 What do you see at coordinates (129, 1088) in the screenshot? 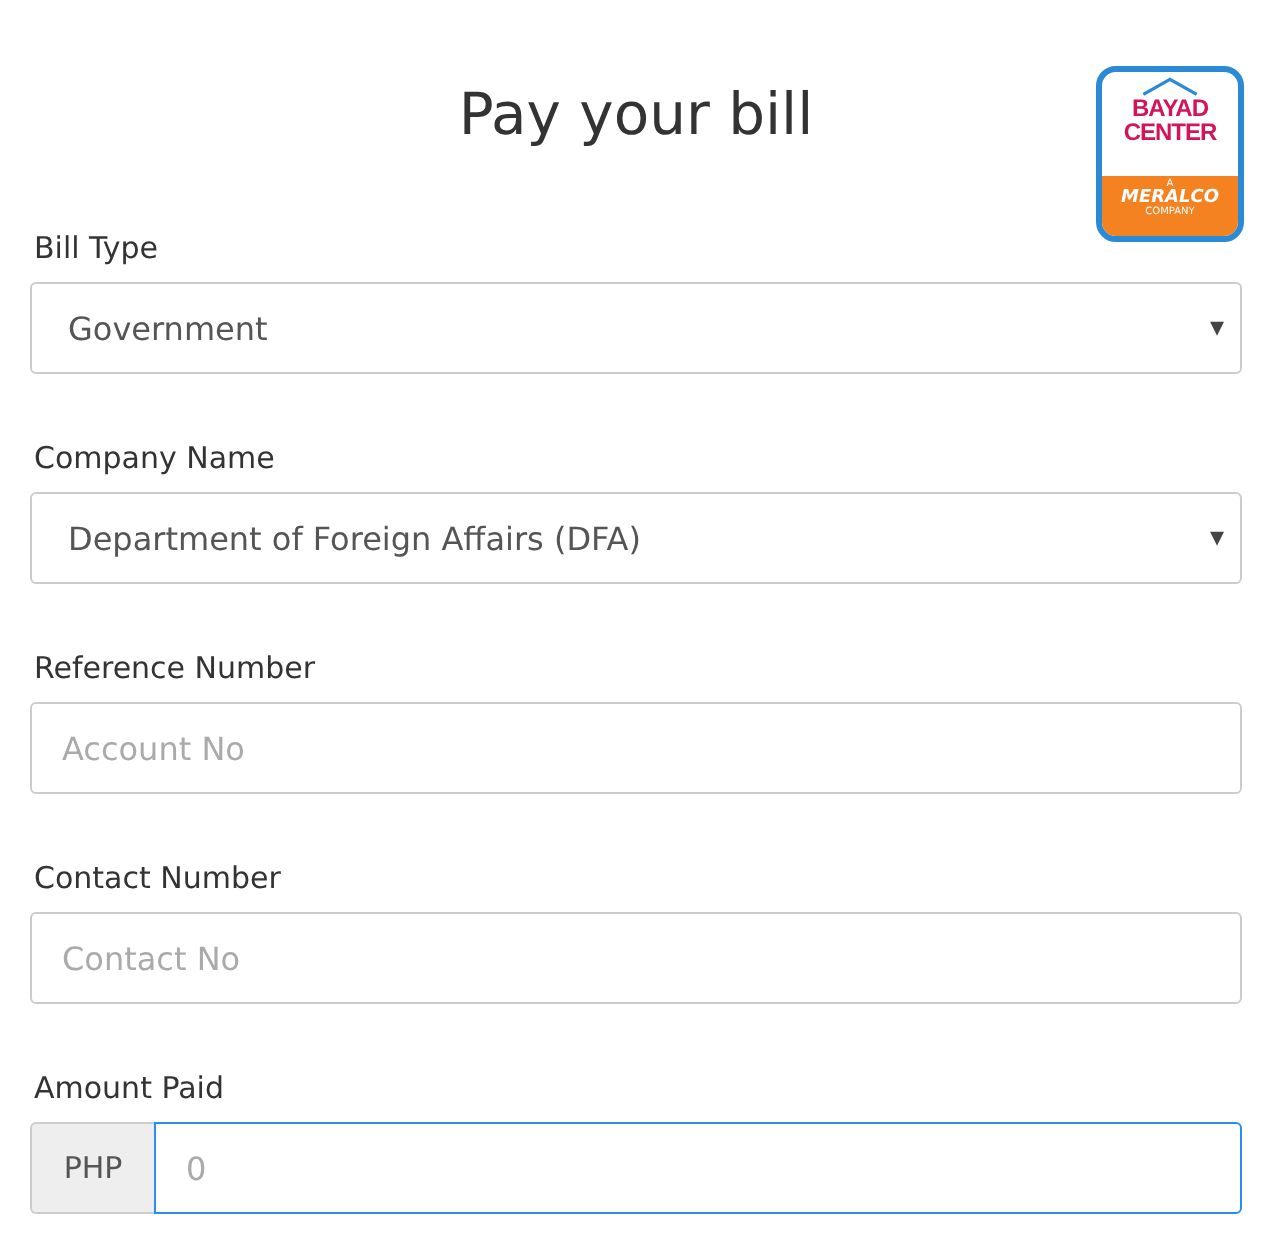
I see `field-label: Amount Paid` at bounding box center [129, 1088].